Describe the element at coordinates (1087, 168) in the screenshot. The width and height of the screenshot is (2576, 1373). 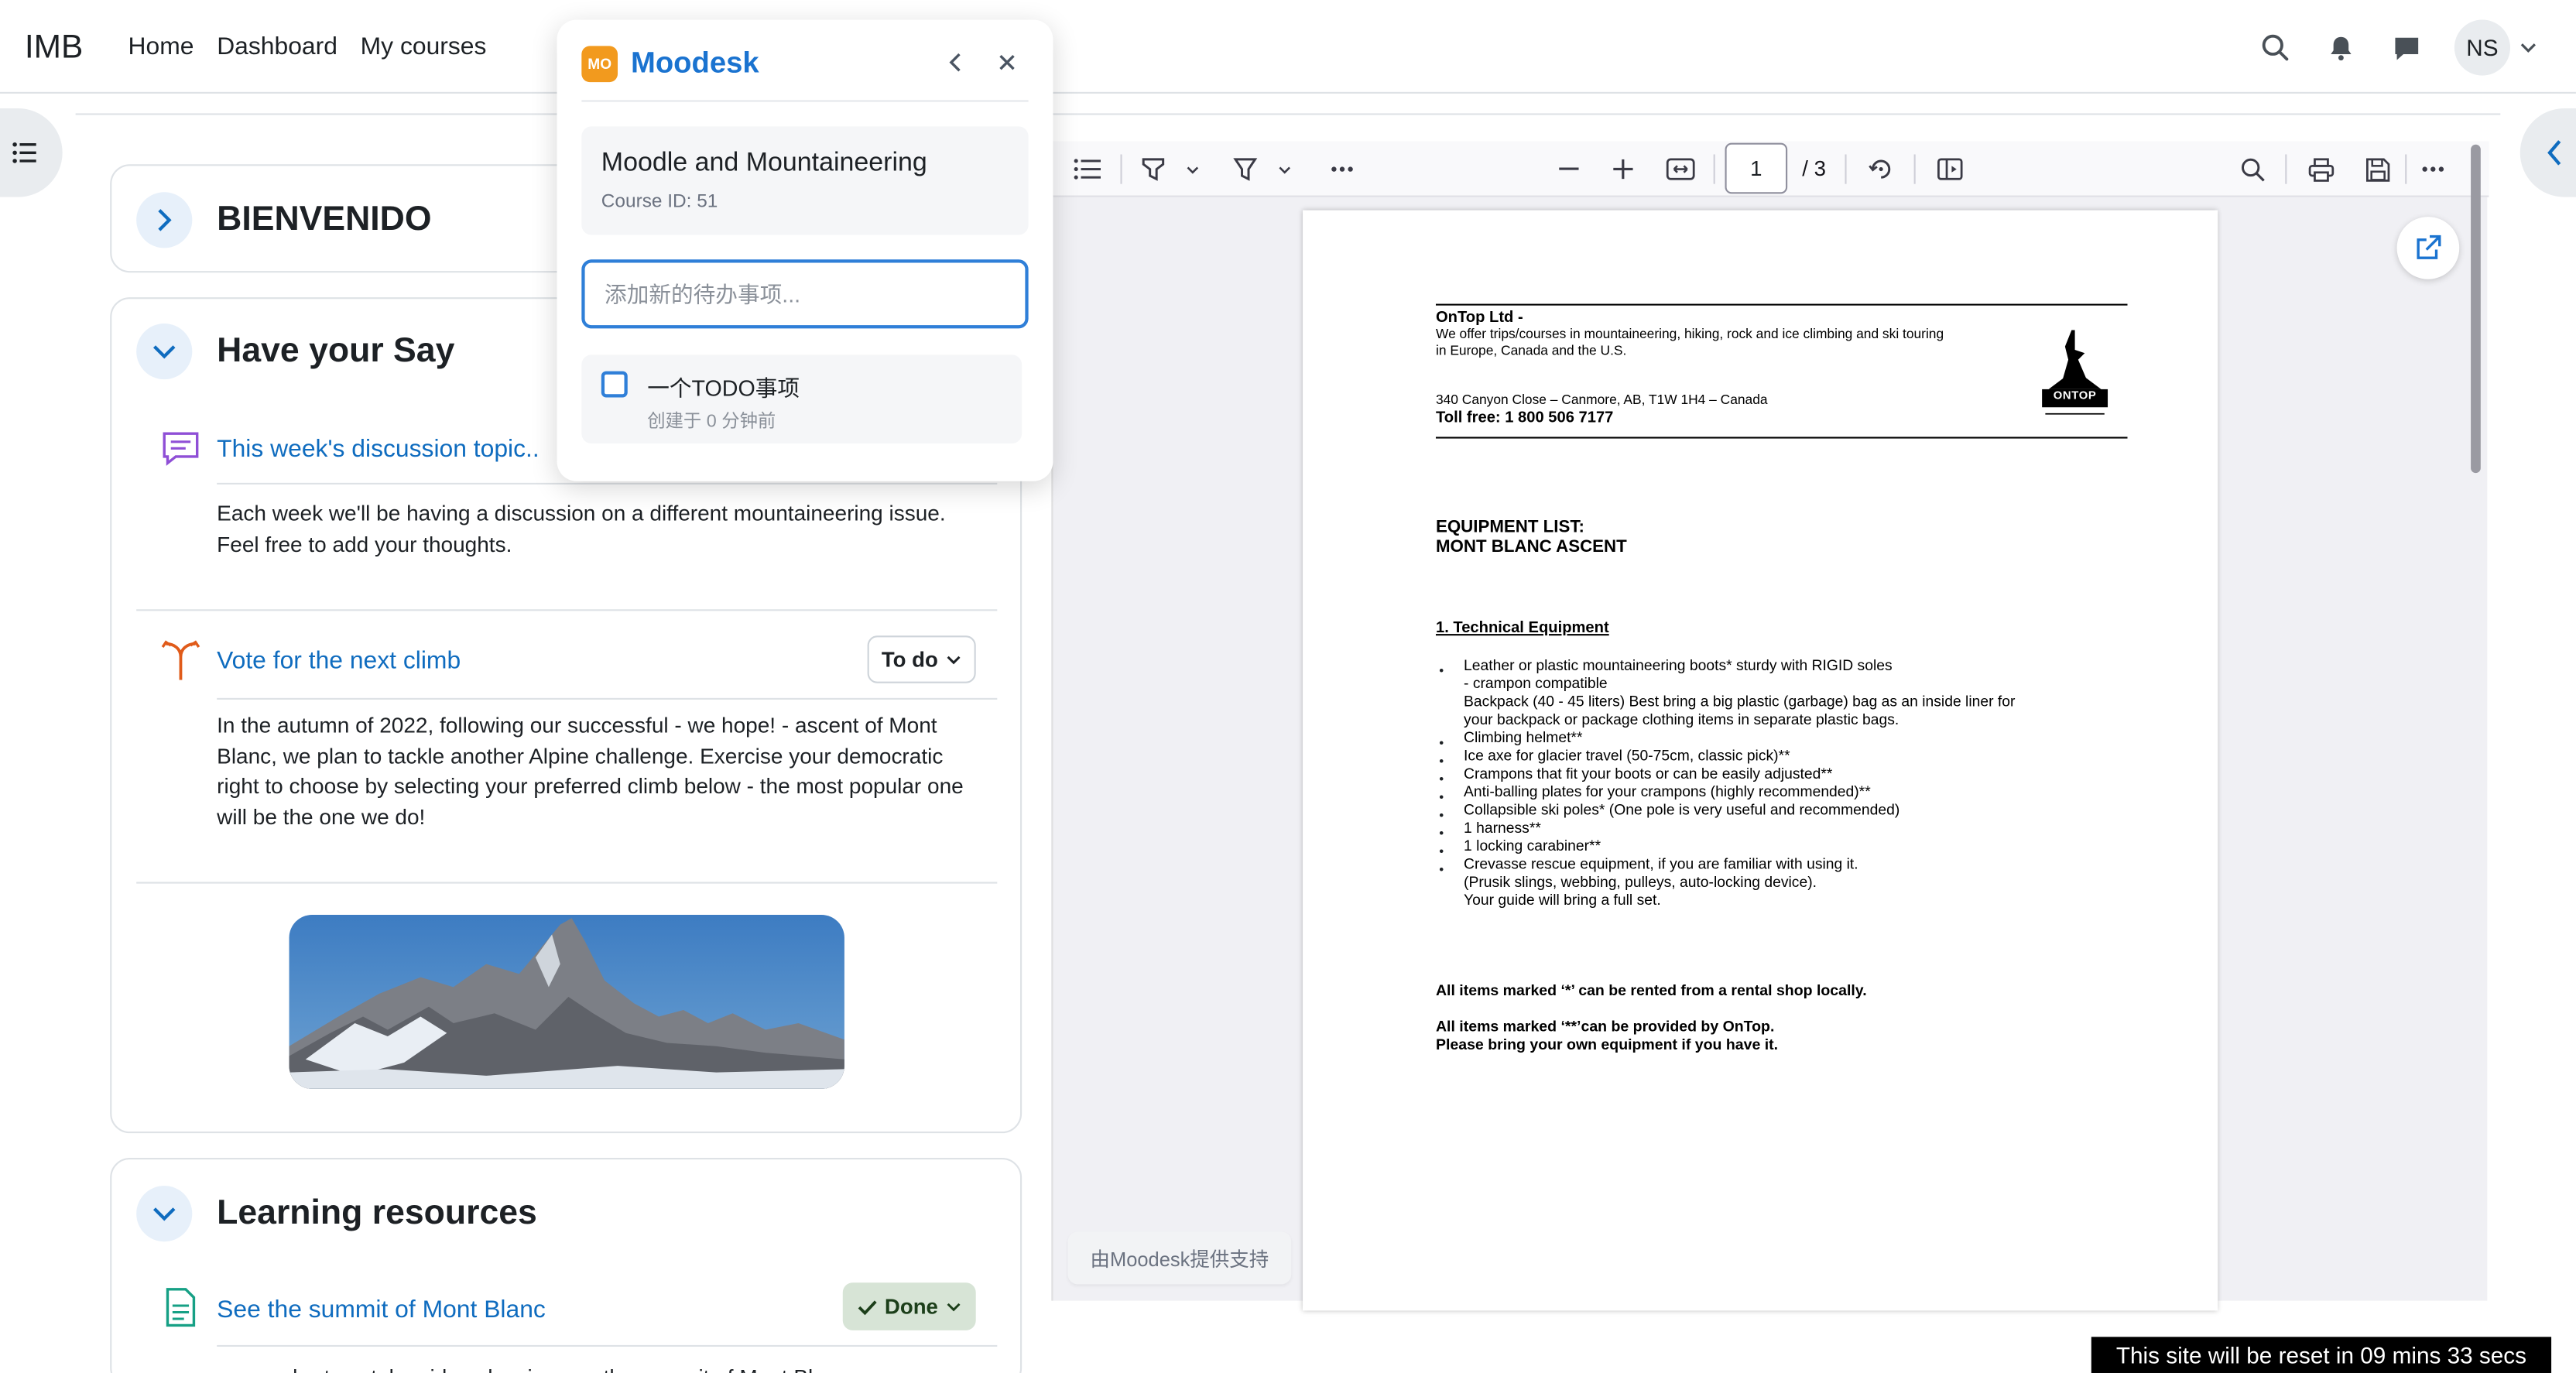
I see `sidebar-toggle-icon` at that location.